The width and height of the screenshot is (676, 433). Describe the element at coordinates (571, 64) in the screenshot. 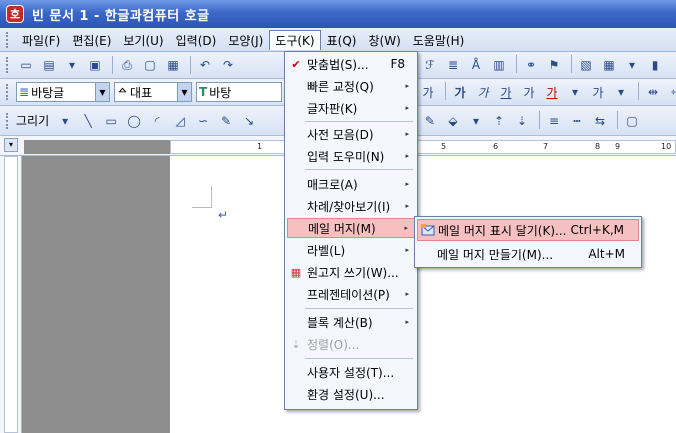

I see `toolbar-separator` at that location.